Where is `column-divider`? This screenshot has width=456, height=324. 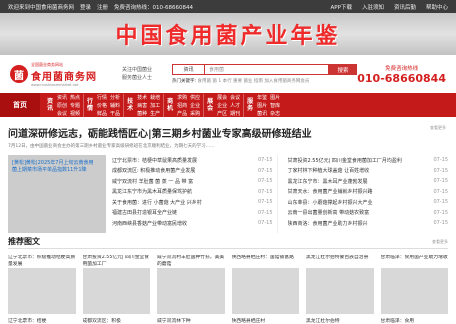
column-divider is located at coordinates (277, 194).